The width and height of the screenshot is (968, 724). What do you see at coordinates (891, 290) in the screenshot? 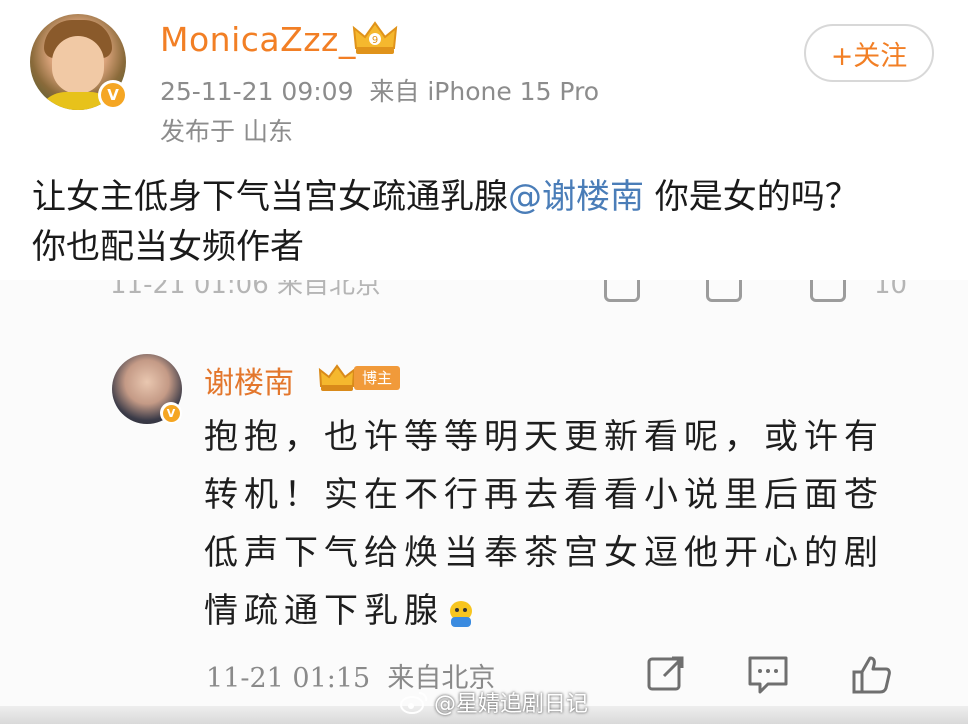
I see `cut-off-count: 10` at bounding box center [891, 290].